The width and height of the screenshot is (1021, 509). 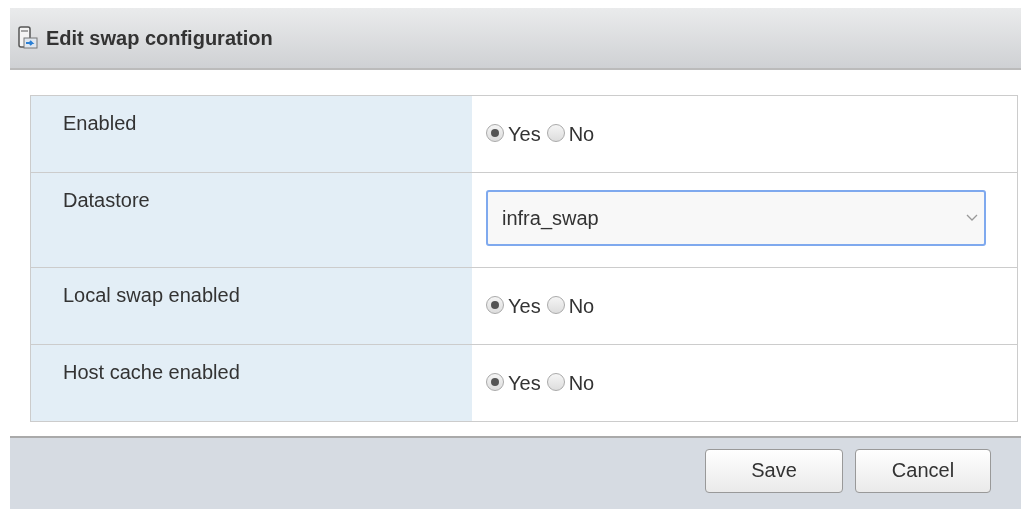 What do you see at coordinates (774, 470) in the screenshot?
I see `save-button: Save` at bounding box center [774, 470].